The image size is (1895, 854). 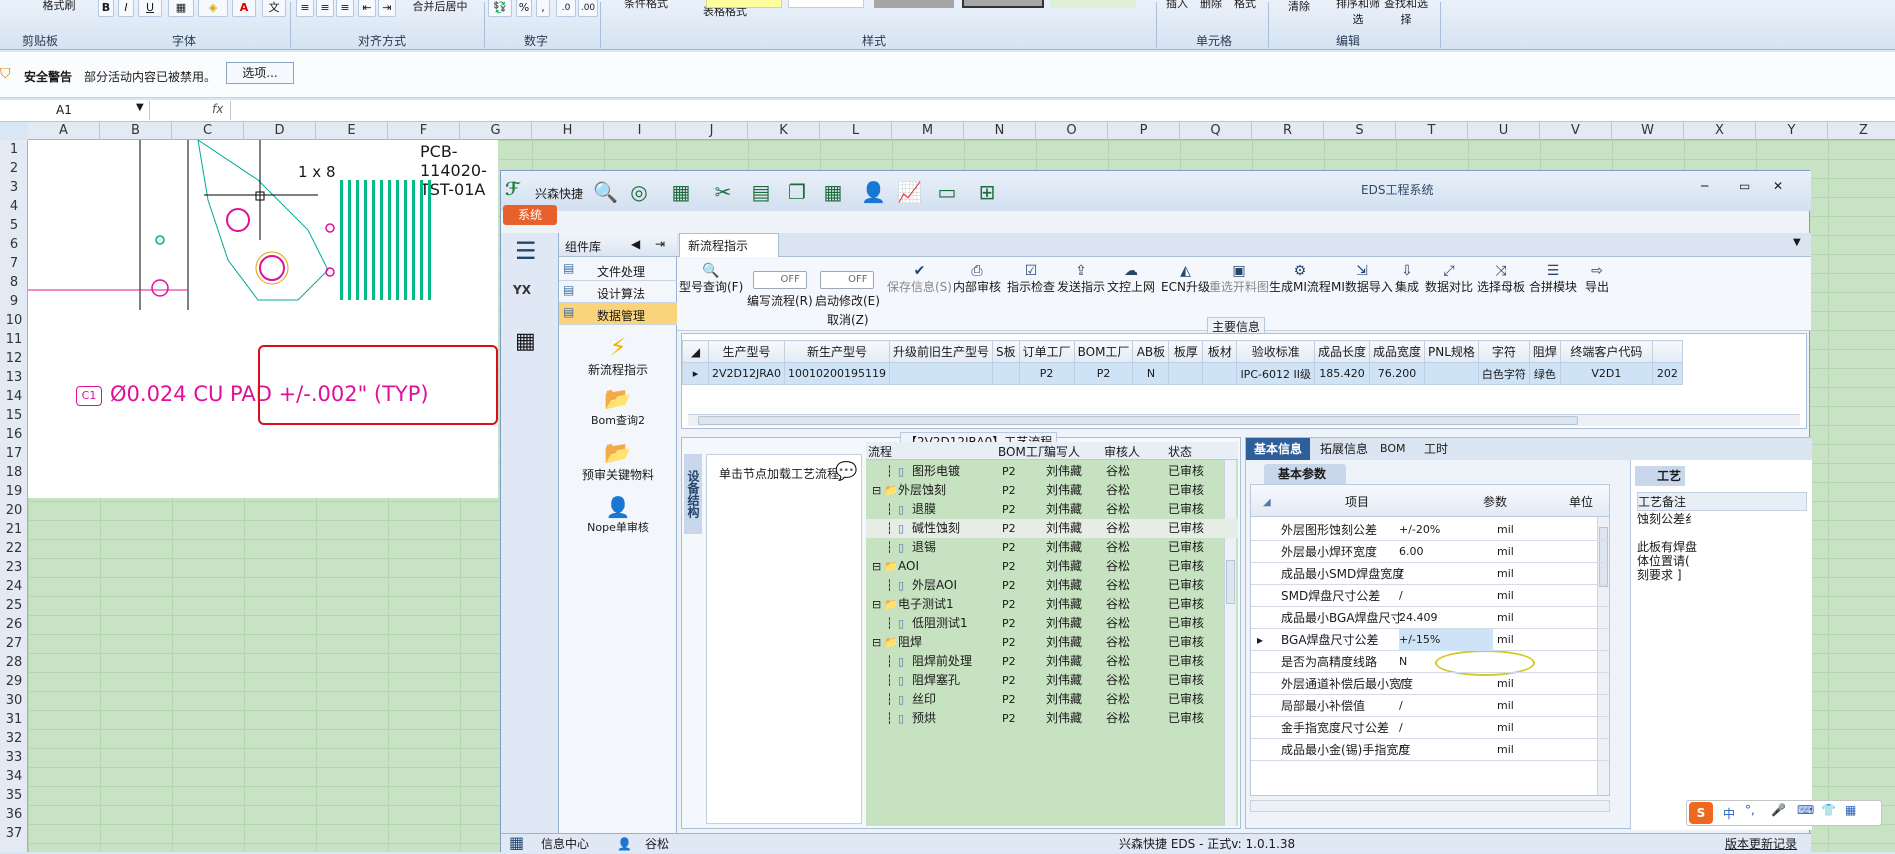 What do you see at coordinates (14, 396) in the screenshot?
I see `row-header: 14` at bounding box center [14, 396].